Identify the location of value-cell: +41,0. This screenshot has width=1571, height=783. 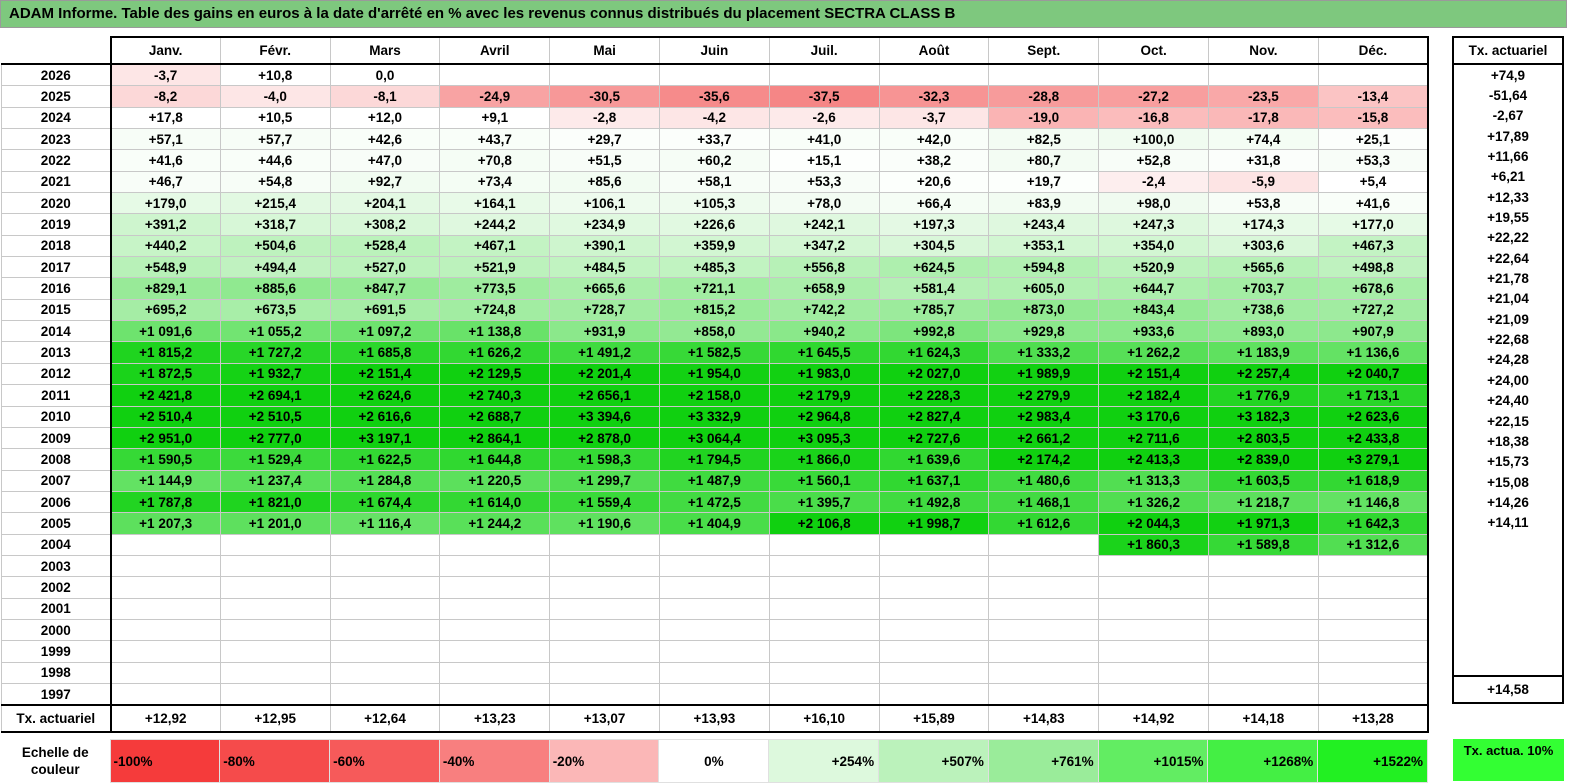
(824, 139).